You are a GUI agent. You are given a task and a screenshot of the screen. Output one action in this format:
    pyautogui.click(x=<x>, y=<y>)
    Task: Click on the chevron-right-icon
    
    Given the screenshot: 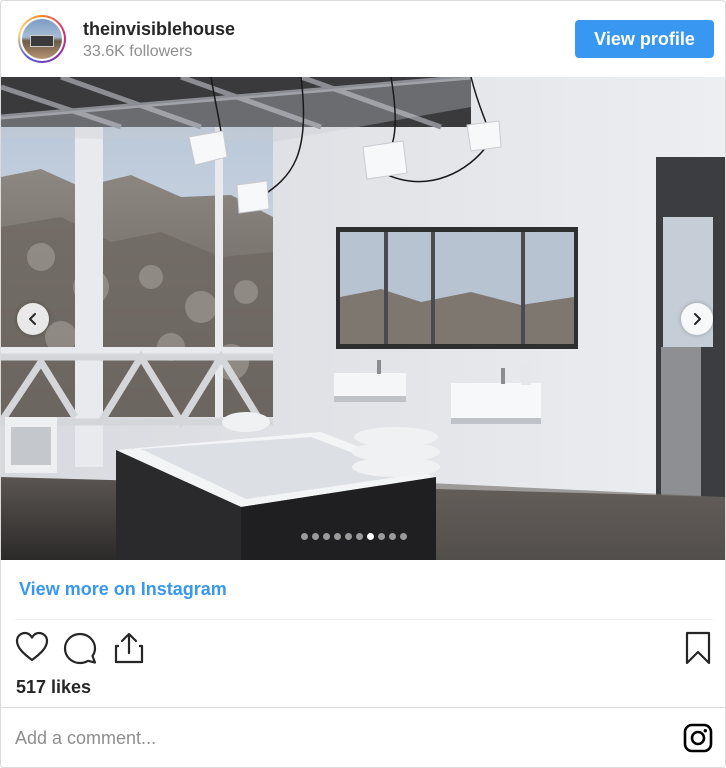 What is the action you would take?
    pyautogui.click(x=697, y=319)
    